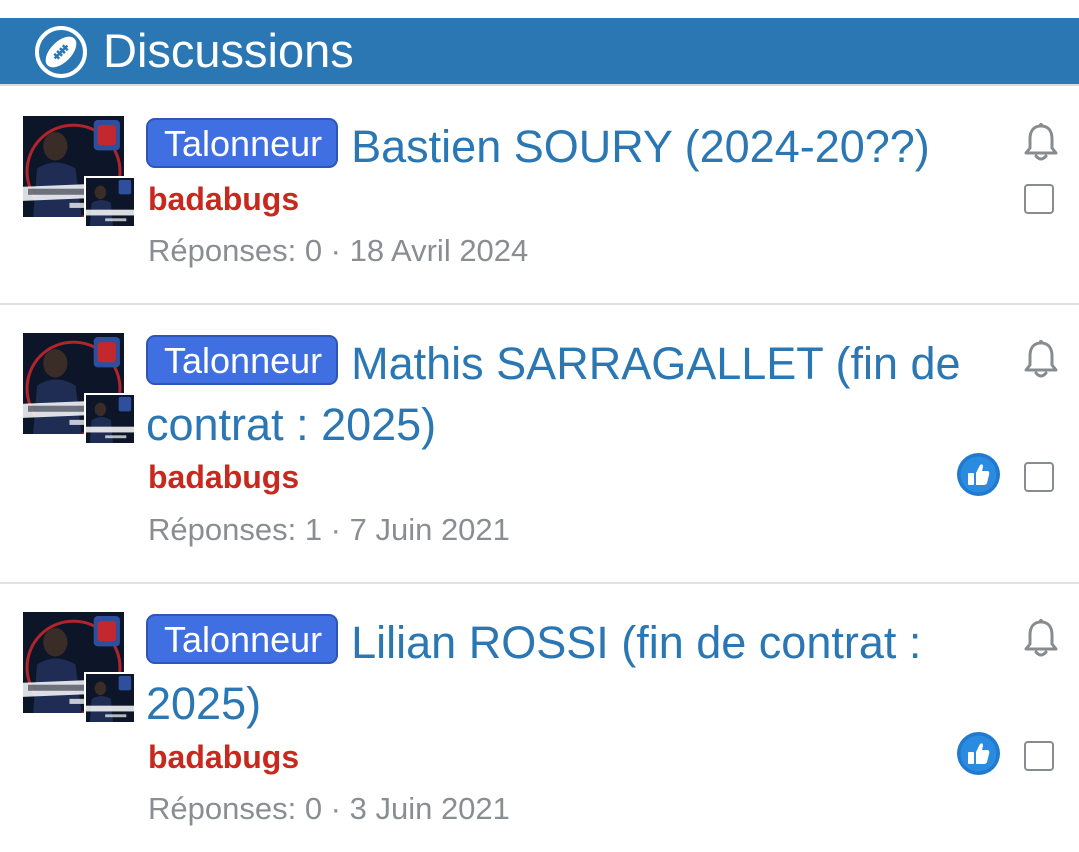  I want to click on thread-meta: Réponses: 0 · 3 Juin 2021, so click(329, 808).